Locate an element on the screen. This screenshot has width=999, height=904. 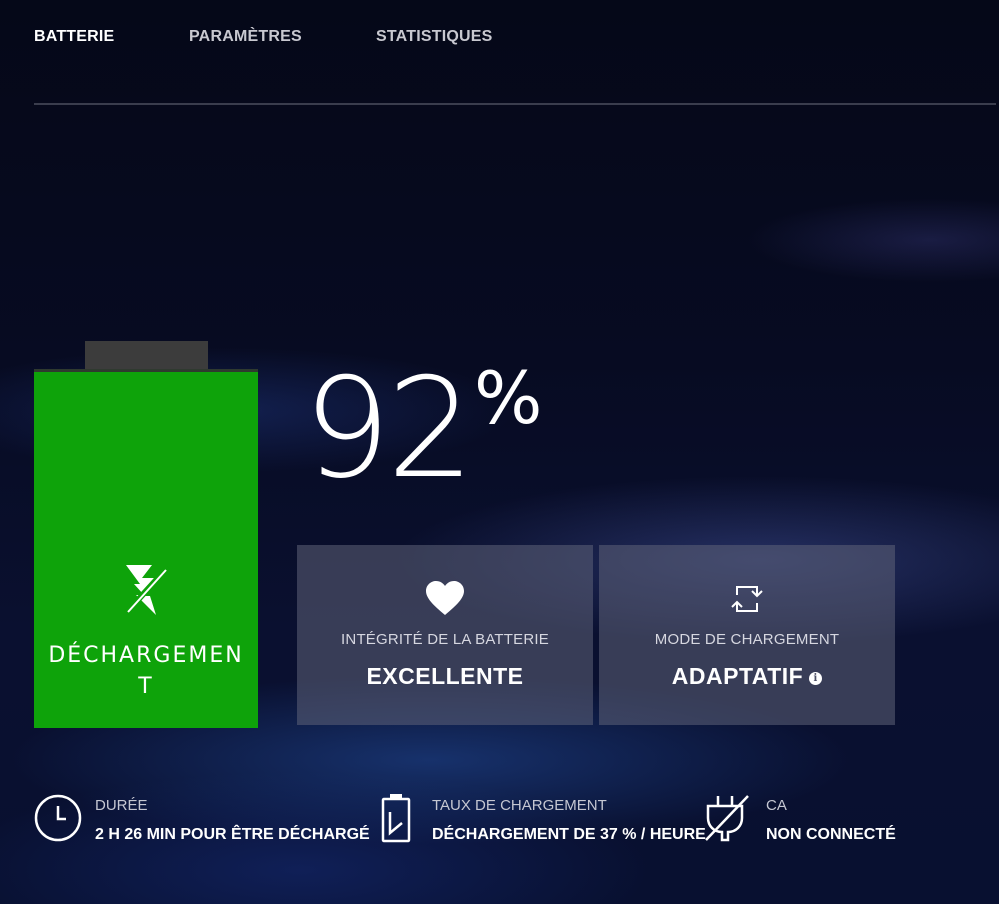
stat-duration-label: DURÉE is located at coordinates (121, 805).